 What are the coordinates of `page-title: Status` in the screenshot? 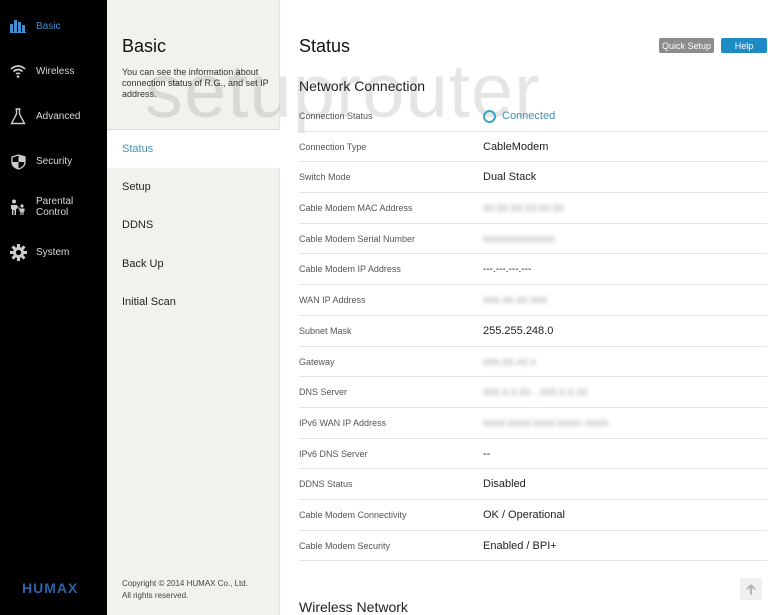 It's located at (325, 46).